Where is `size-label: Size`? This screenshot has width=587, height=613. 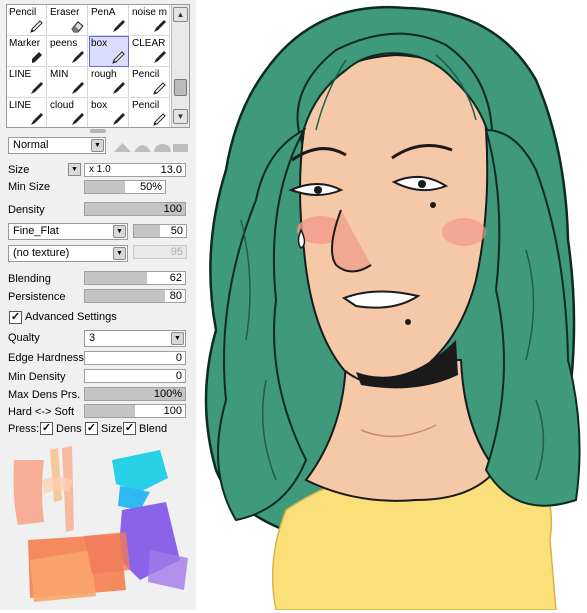 size-label: Size is located at coordinates (19, 170).